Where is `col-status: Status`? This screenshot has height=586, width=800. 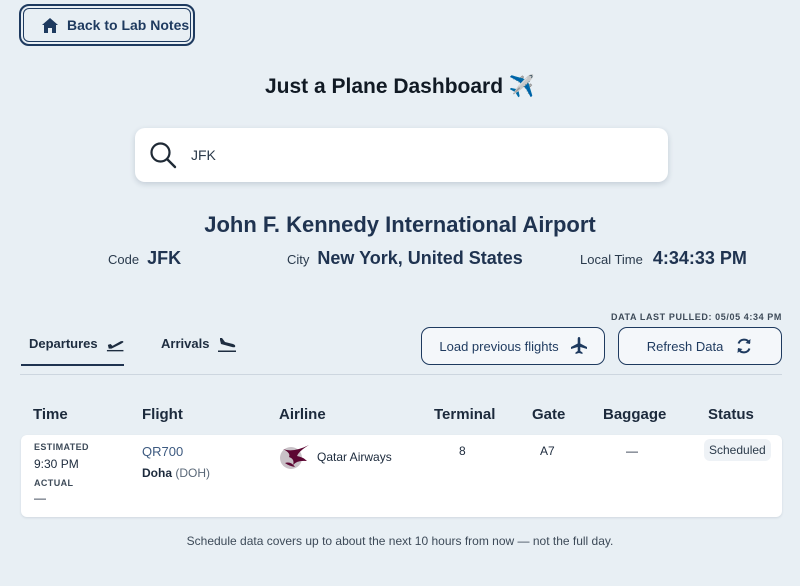 col-status: Status is located at coordinates (731, 414).